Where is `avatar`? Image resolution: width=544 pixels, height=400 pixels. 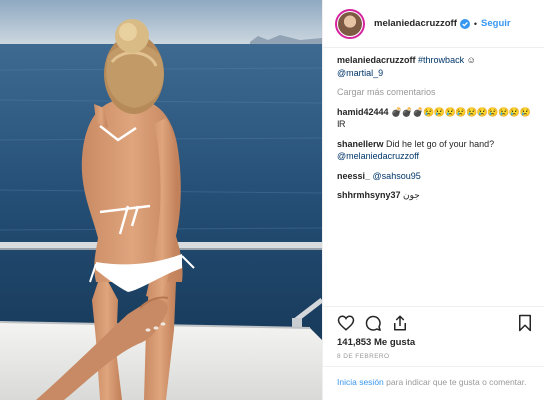 avatar is located at coordinates (350, 23).